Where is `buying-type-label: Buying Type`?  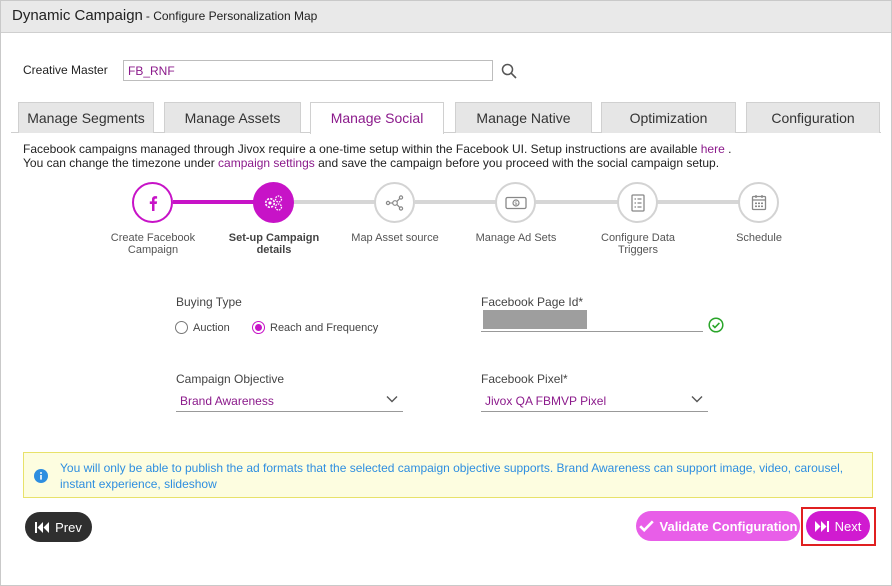 buying-type-label: Buying Type is located at coordinates (209, 302).